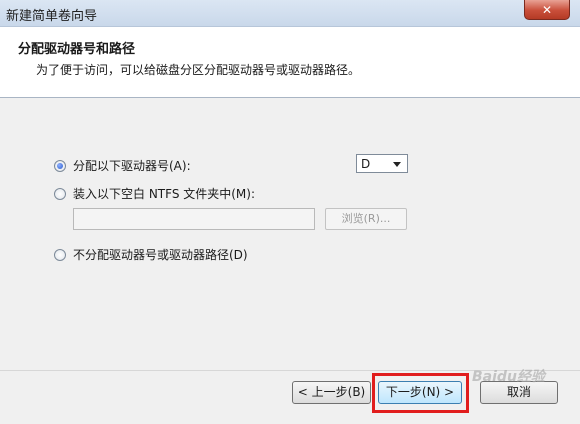 The width and height of the screenshot is (580, 424). I want to click on assign-letter-radio, so click(60, 165).